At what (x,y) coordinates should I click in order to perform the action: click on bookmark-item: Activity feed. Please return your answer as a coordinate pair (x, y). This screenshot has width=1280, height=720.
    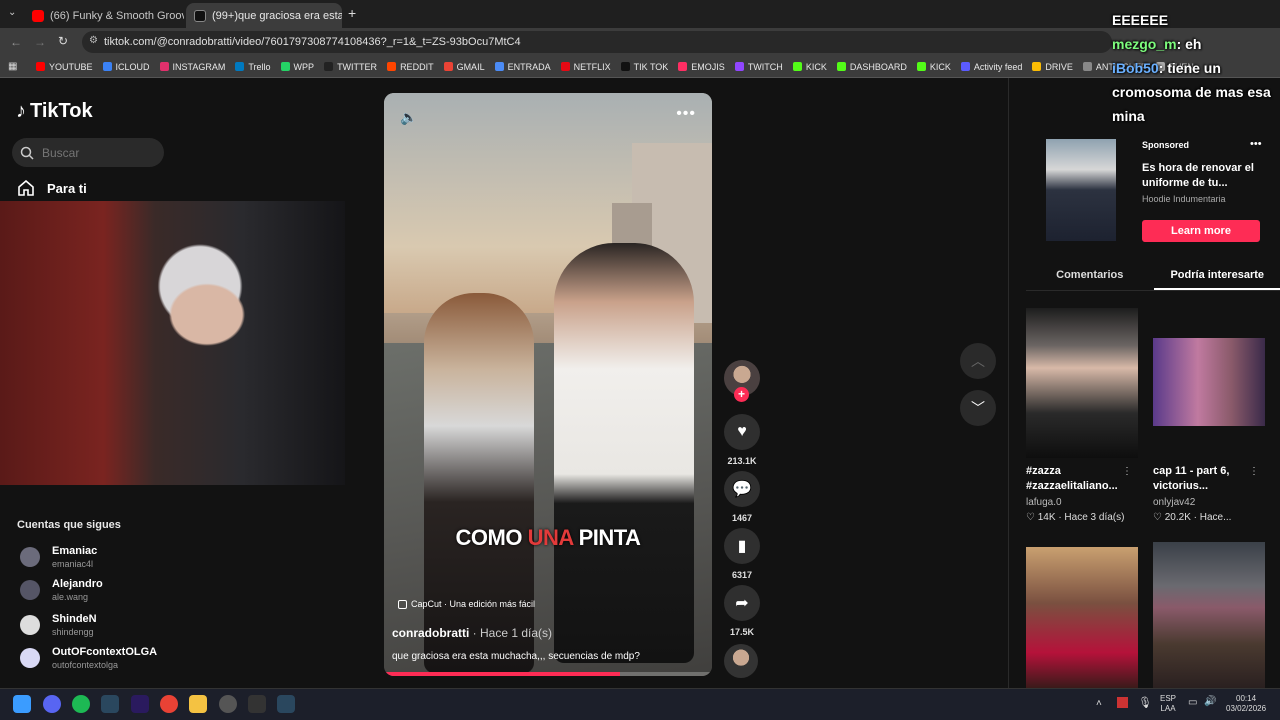
    Looking at the image, I should click on (991, 67).